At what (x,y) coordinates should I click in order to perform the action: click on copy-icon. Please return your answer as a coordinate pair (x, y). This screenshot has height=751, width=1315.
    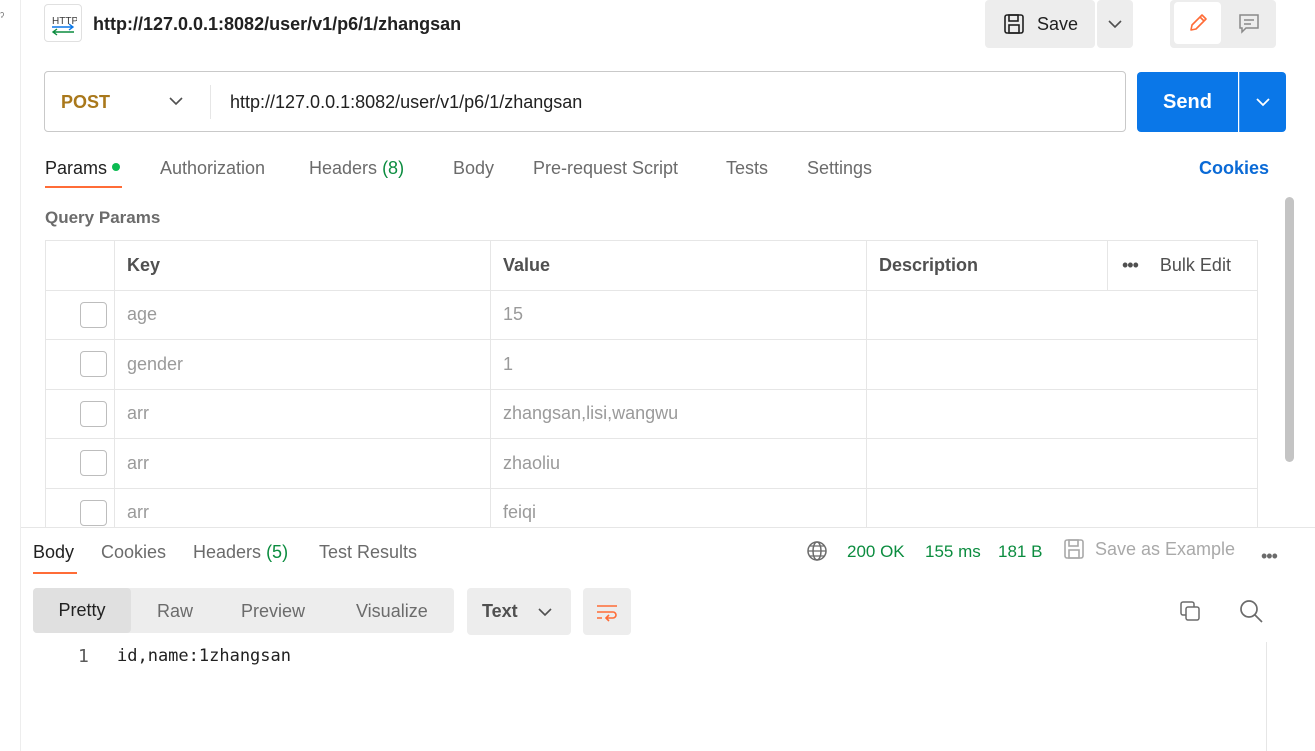
    Looking at the image, I should click on (1190, 613).